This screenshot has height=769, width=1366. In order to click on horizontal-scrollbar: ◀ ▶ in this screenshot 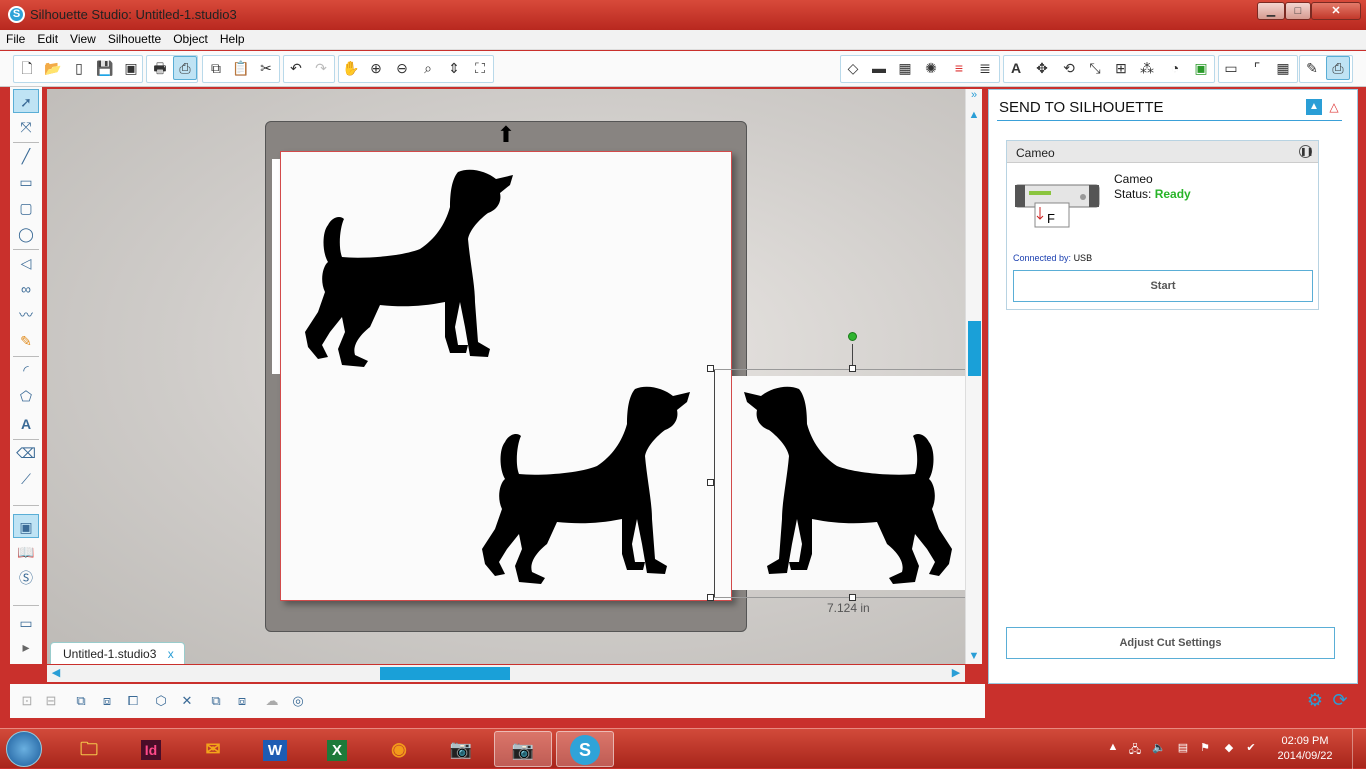, I will do `click(506, 673)`.